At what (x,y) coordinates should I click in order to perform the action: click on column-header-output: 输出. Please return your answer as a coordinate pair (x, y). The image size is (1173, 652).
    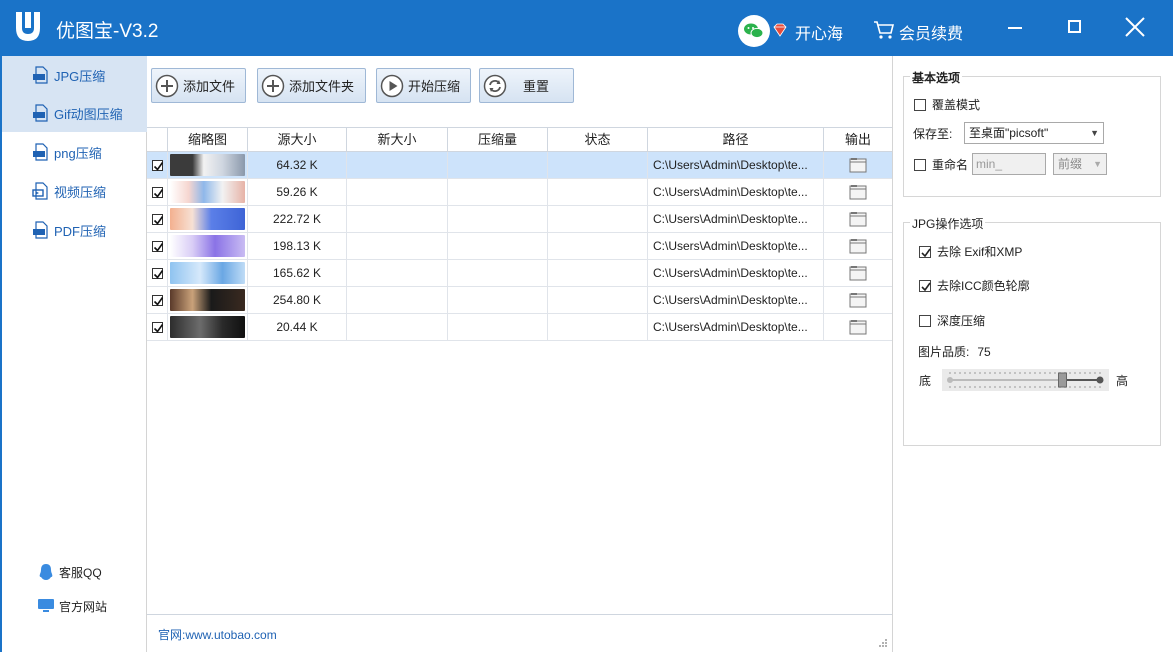
    Looking at the image, I should click on (858, 139).